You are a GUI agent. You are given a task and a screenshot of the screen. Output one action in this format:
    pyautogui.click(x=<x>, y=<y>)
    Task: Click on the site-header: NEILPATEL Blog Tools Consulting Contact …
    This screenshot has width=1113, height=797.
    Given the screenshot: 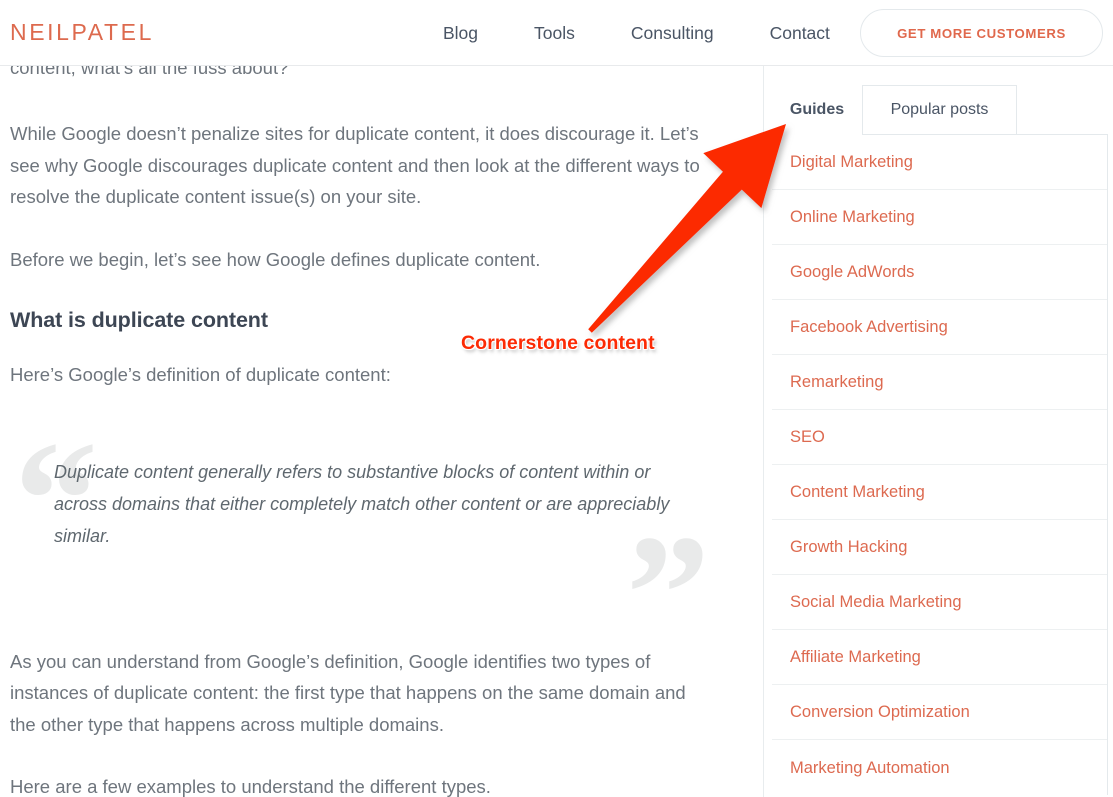 What is the action you would take?
    pyautogui.click(x=556, y=33)
    